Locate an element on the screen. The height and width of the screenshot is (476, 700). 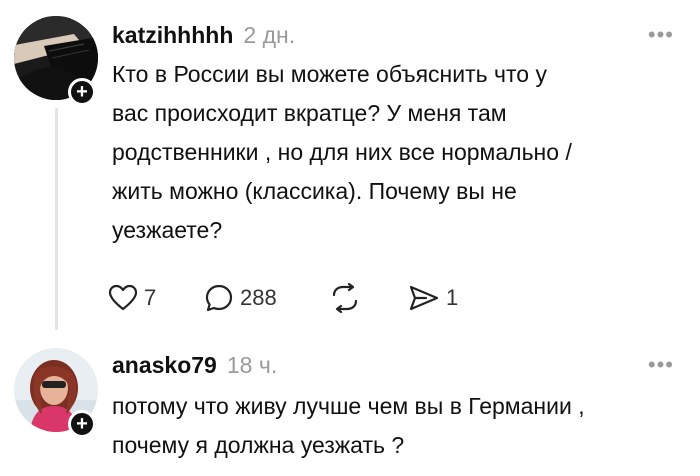
timestamp: 2 дн. is located at coordinates (269, 35).